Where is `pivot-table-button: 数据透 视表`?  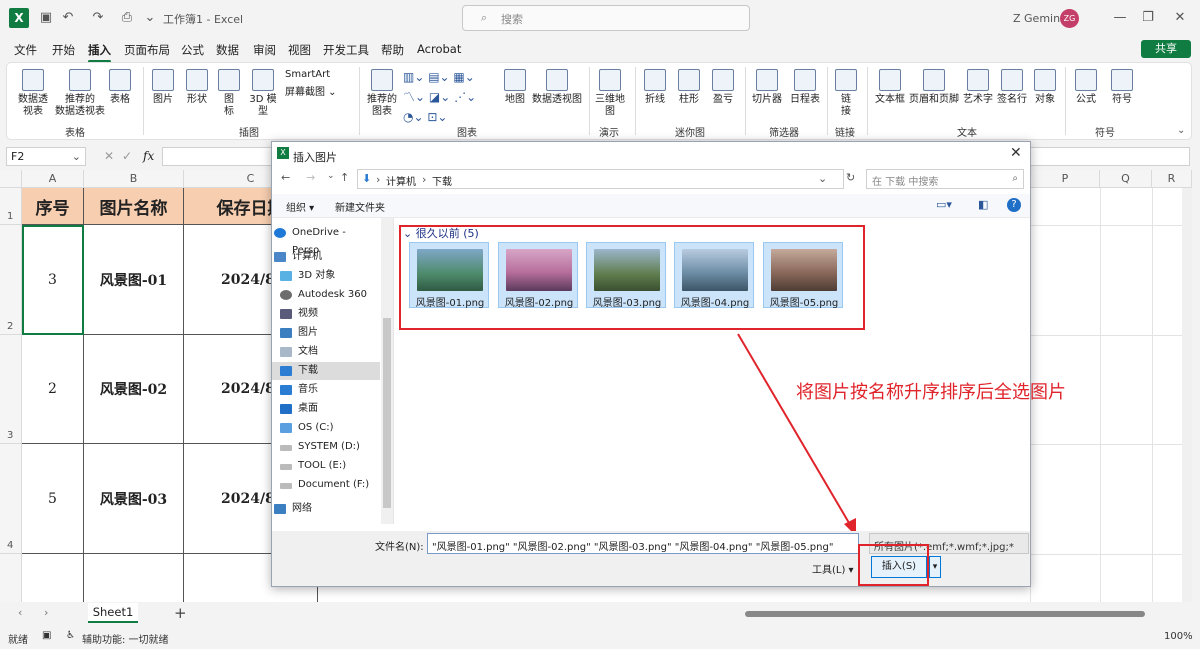 pivot-table-button: 数据透 视表 is located at coordinates (33, 93).